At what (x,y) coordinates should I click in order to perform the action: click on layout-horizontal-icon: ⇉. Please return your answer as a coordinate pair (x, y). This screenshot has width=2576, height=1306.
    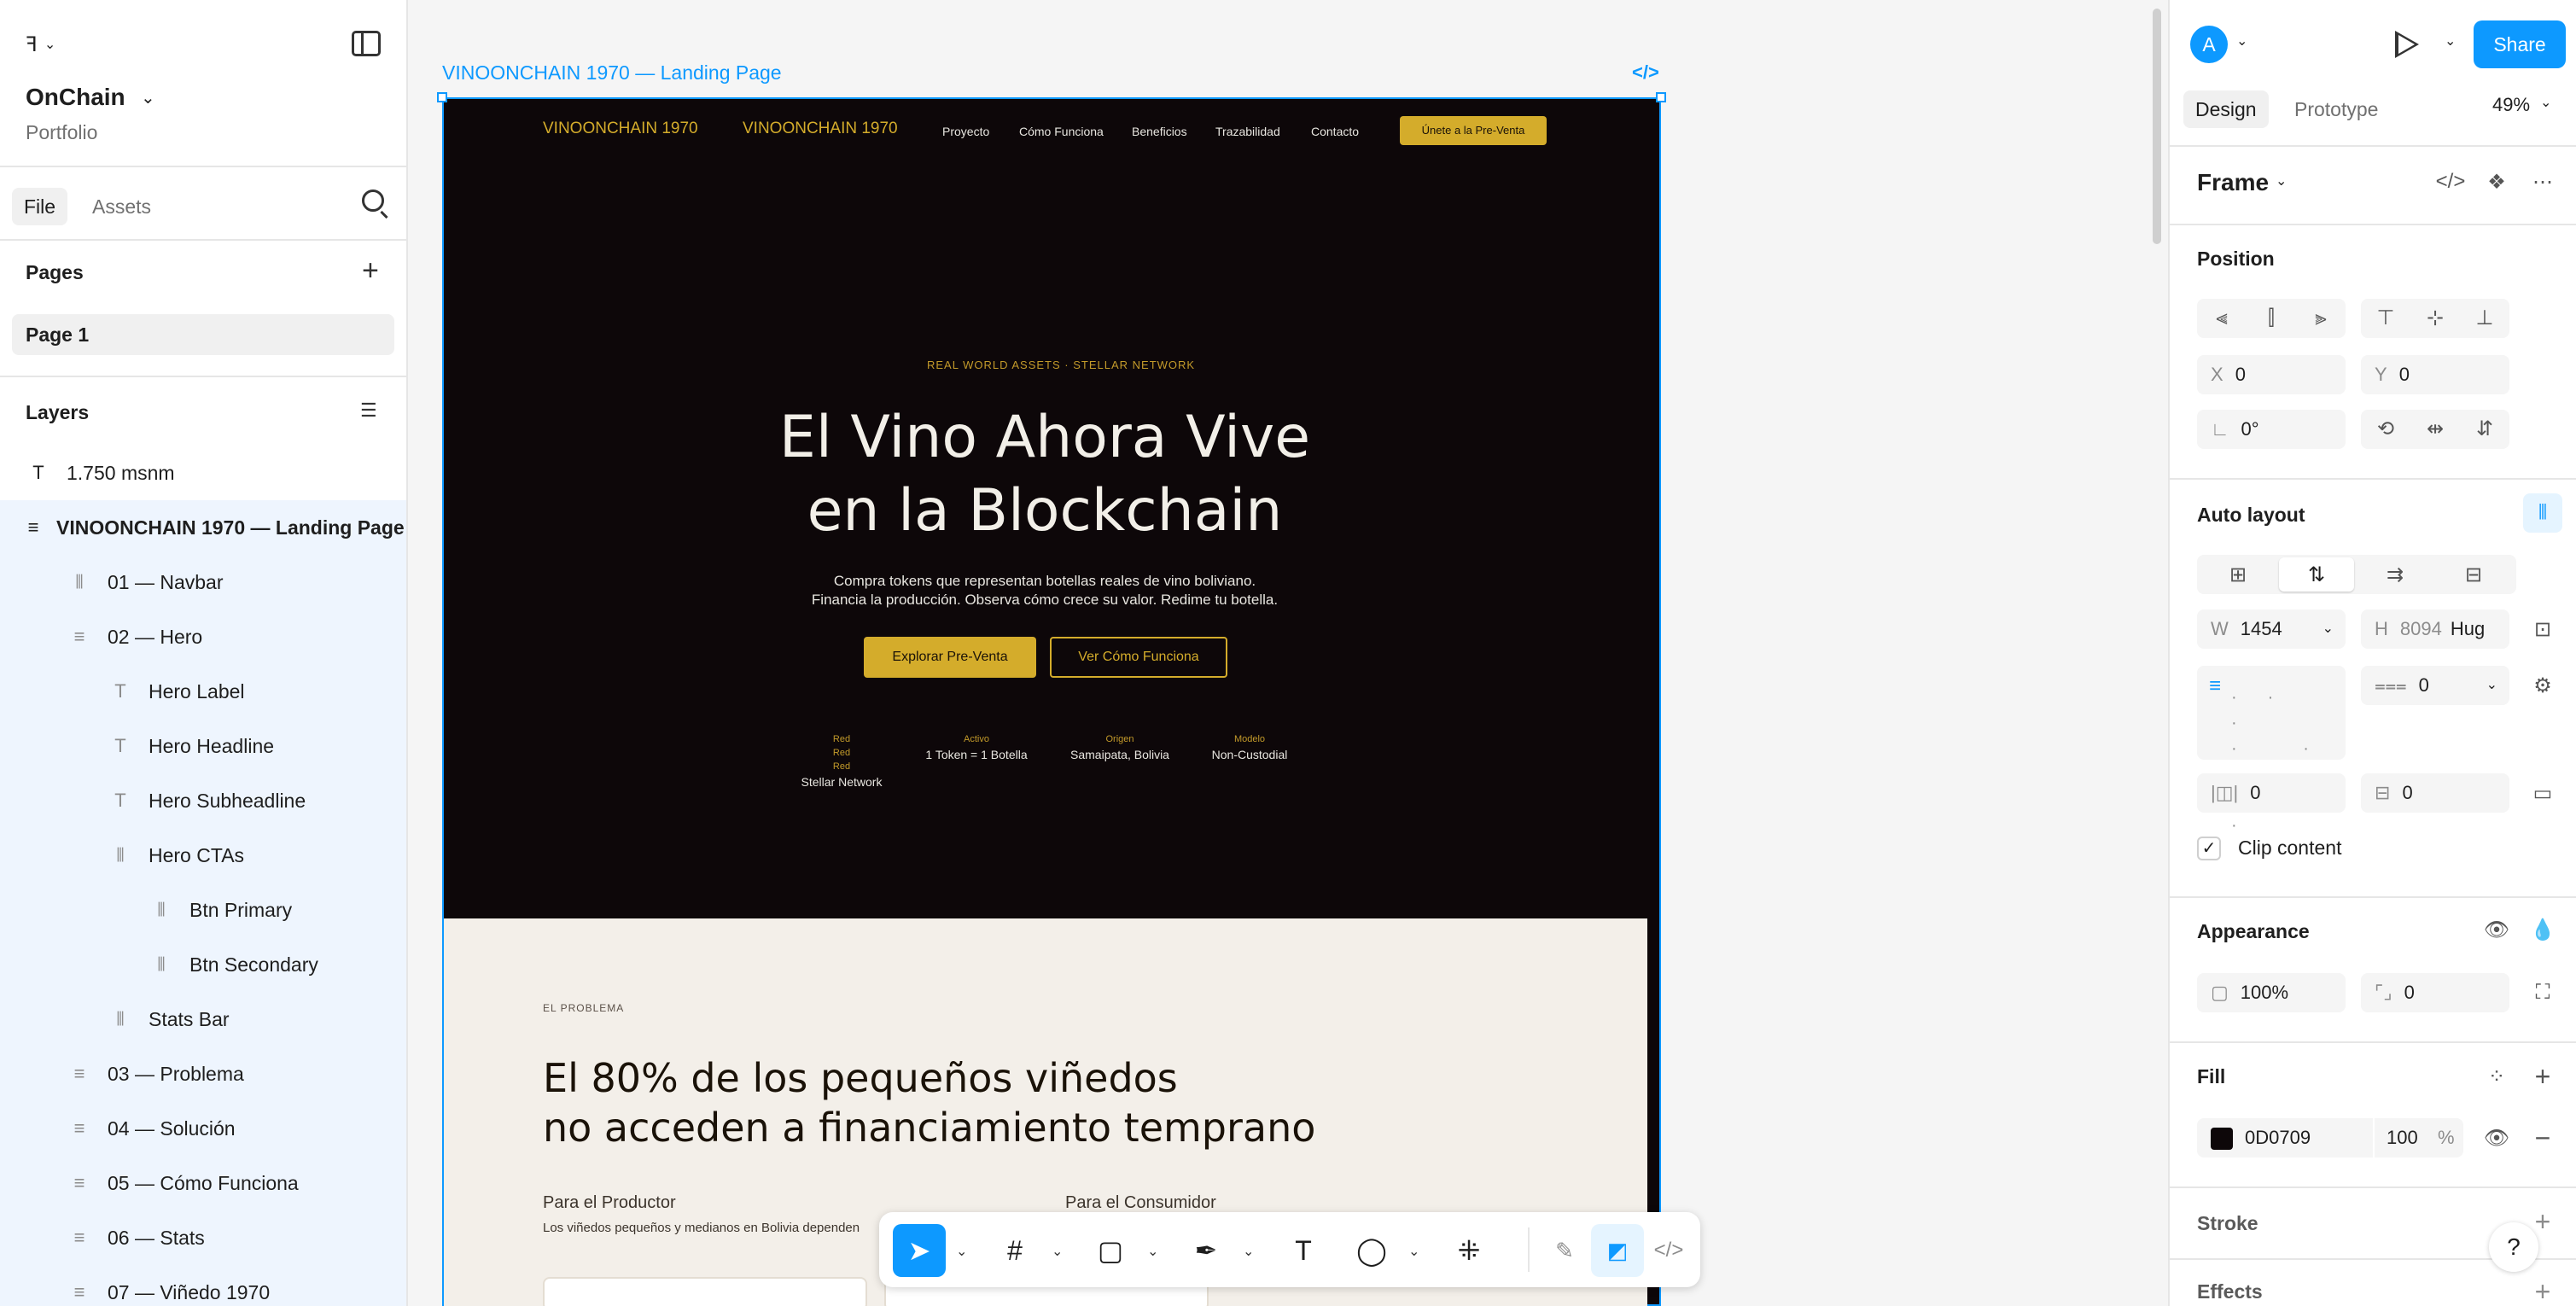
    Looking at the image, I should click on (2395, 574).